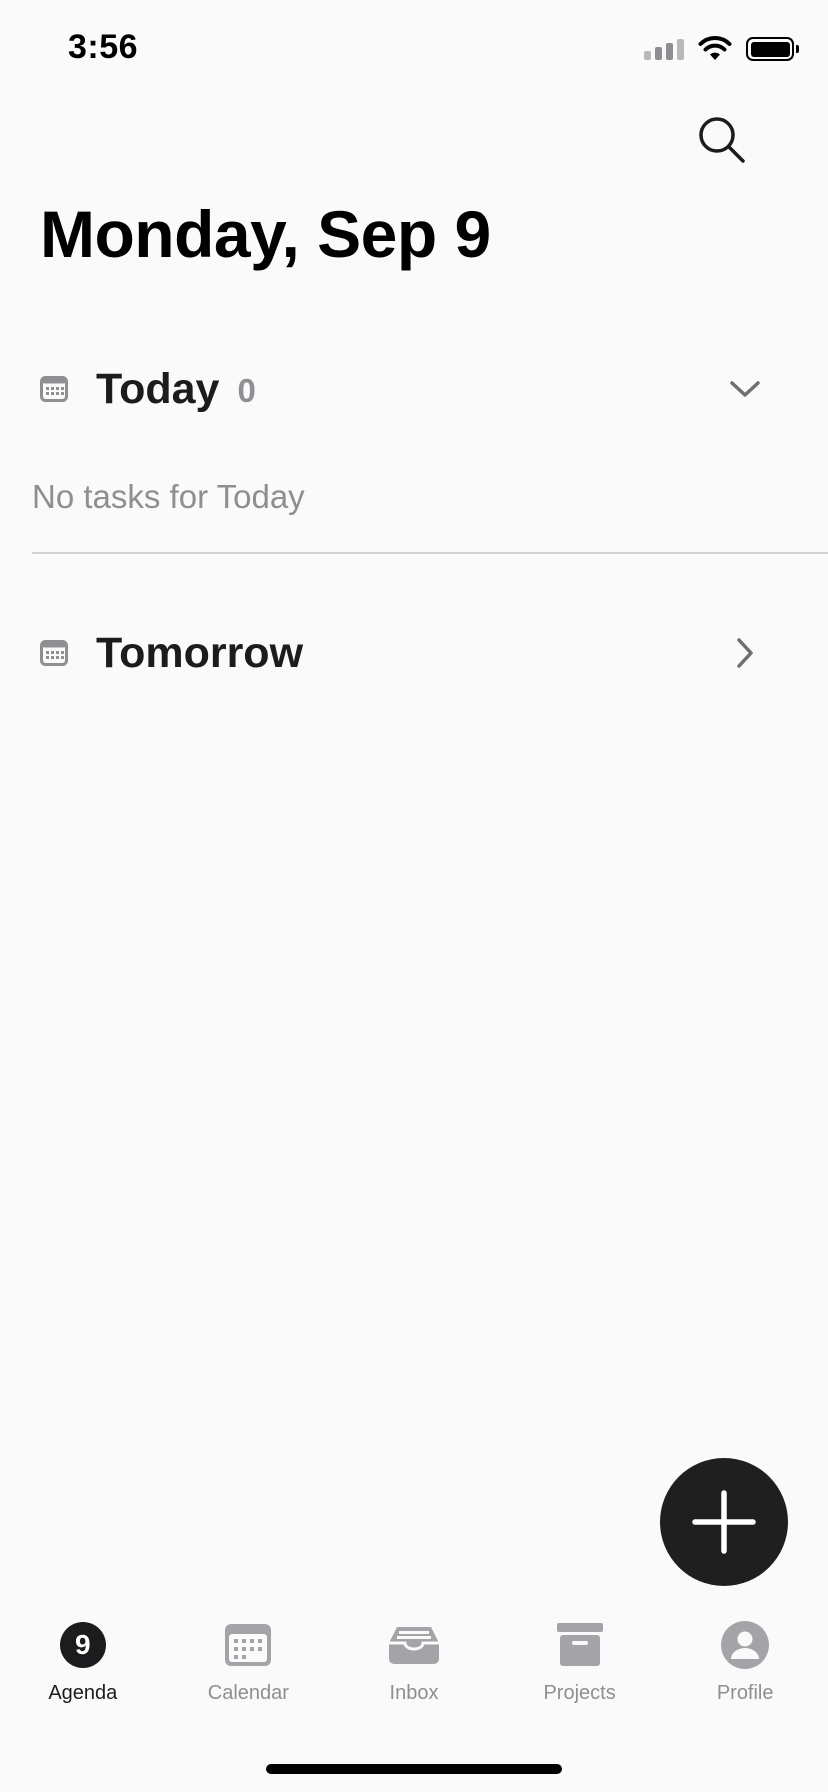  I want to click on wifi-icon, so click(715, 48).